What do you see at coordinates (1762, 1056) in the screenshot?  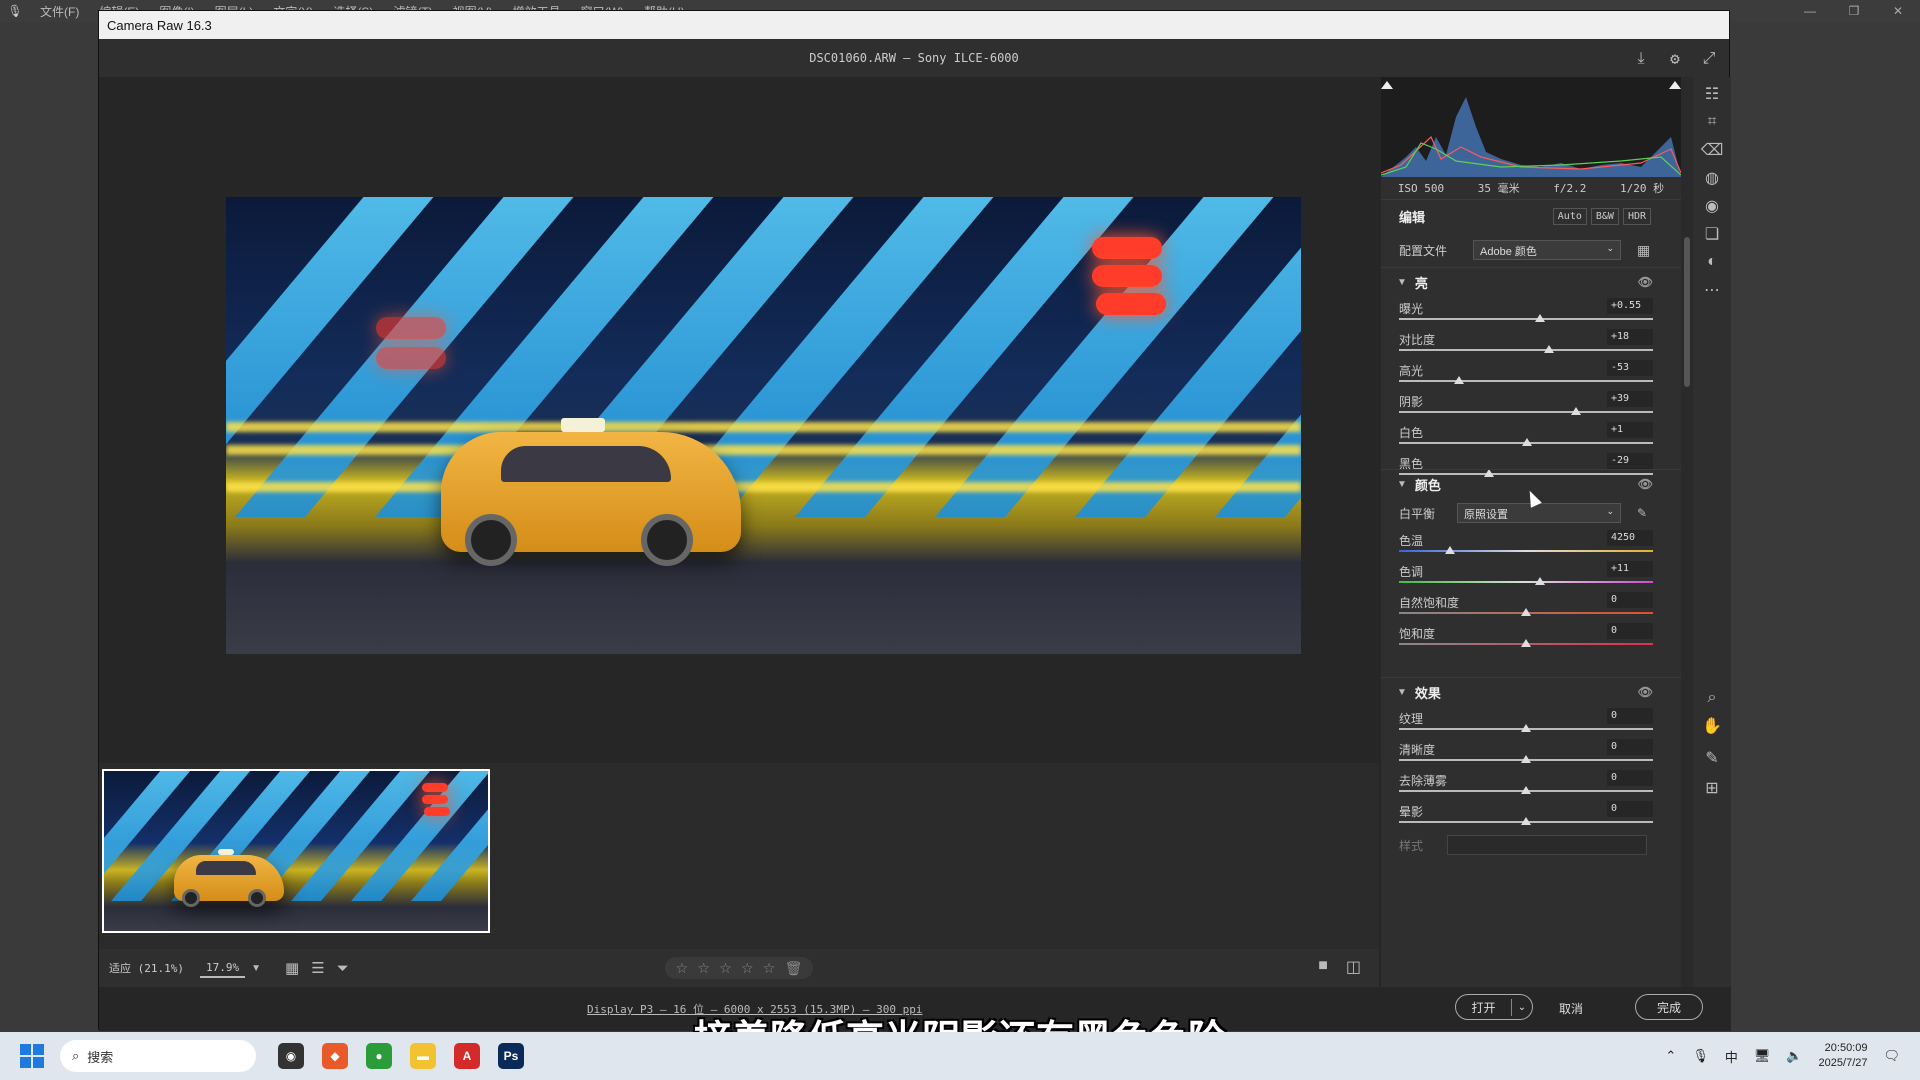 I see `network-icon: 🖥` at bounding box center [1762, 1056].